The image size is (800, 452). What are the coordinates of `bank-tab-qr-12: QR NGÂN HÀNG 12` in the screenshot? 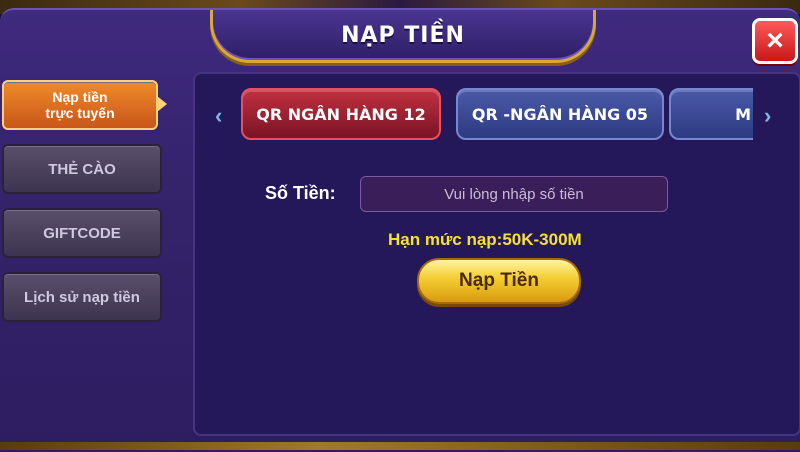 It's located at (341, 114).